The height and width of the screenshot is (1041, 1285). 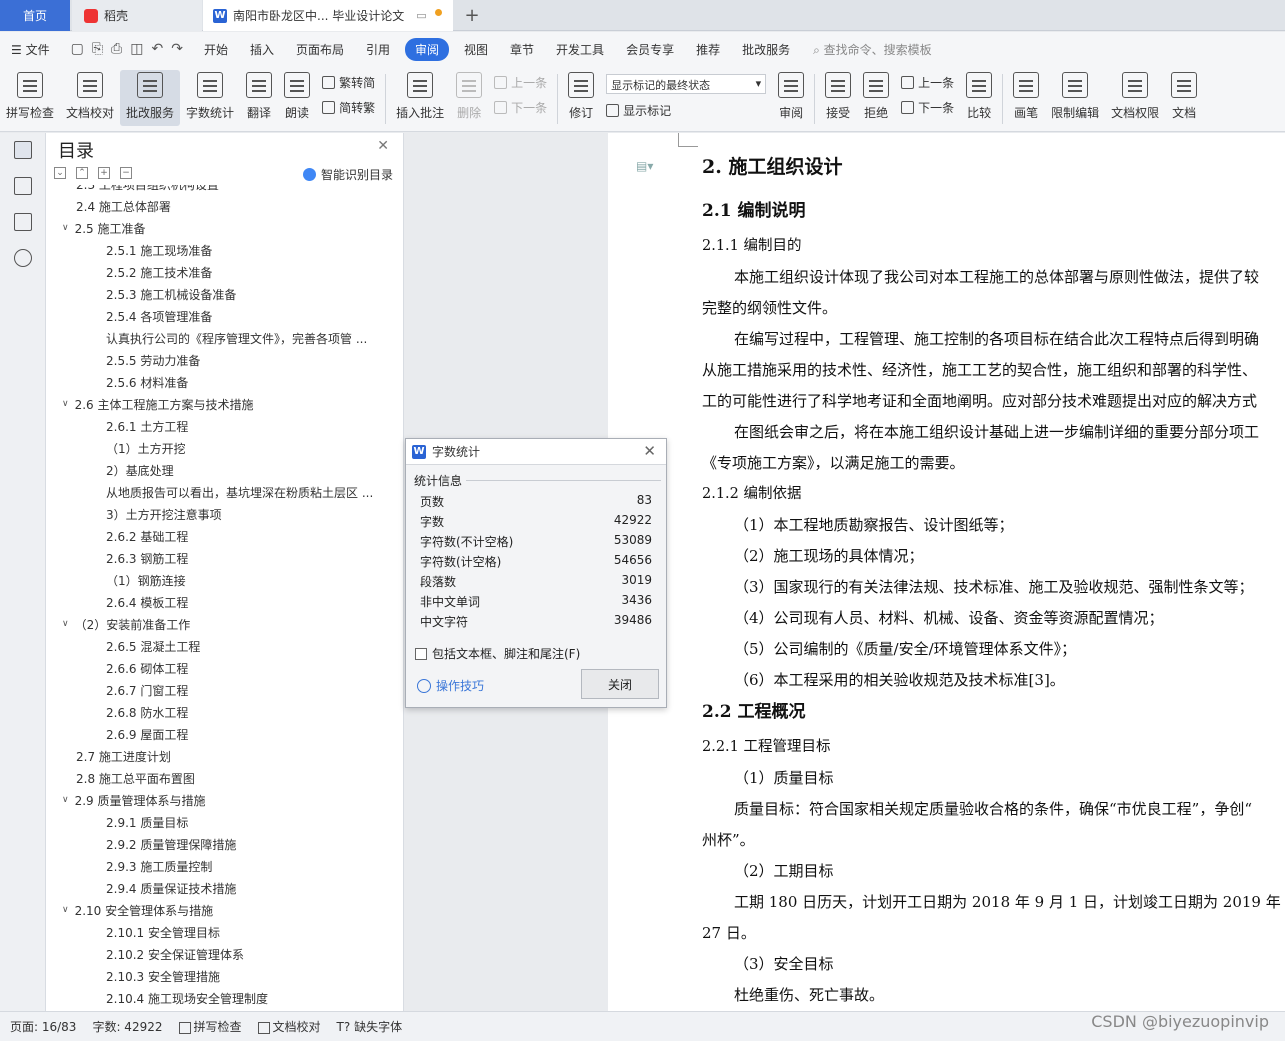 What do you see at coordinates (147, 536) in the screenshot?
I see `toc-item: 2.6.2 基础工程` at bounding box center [147, 536].